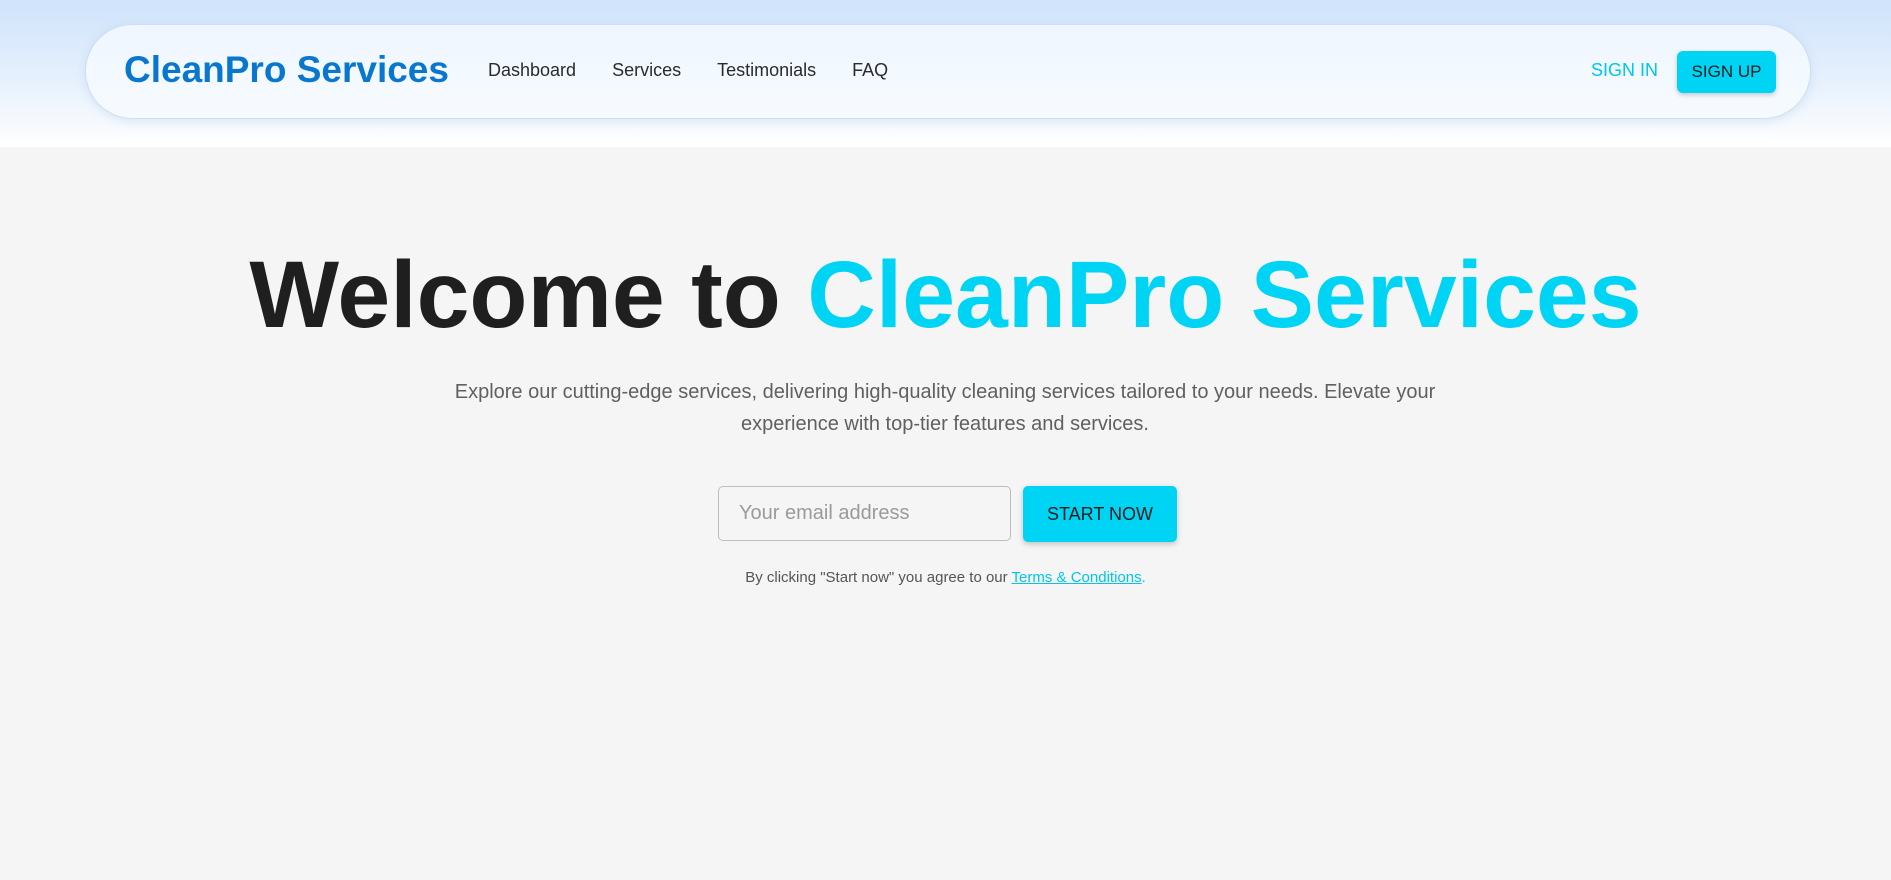 The height and width of the screenshot is (880, 1891). I want to click on nav-link-testimonials: Testimonials, so click(766, 70).